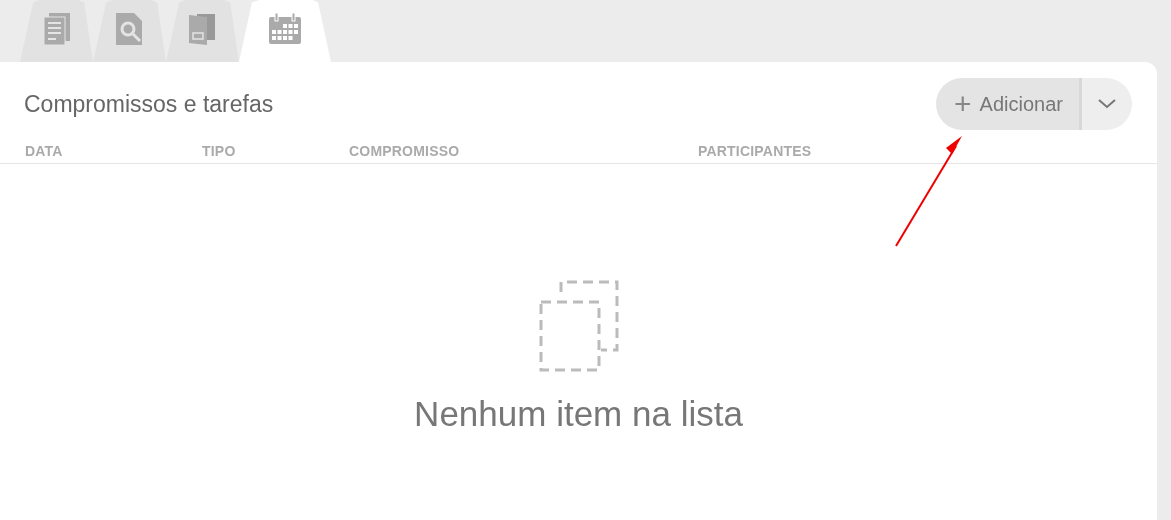 This screenshot has width=1171, height=520. I want to click on plus-icon: +, so click(963, 104).